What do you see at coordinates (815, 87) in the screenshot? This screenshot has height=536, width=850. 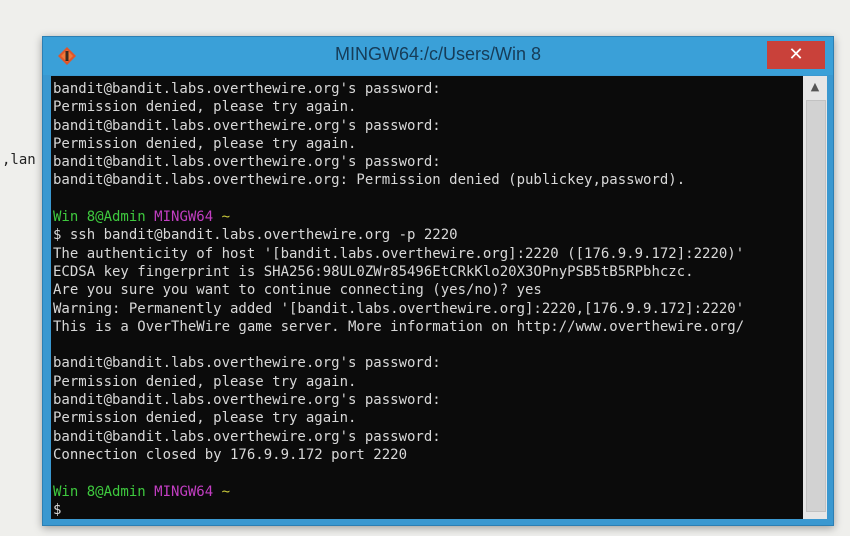 I see `scroll-up-arrow-icon: ▲` at bounding box center [815, 87].